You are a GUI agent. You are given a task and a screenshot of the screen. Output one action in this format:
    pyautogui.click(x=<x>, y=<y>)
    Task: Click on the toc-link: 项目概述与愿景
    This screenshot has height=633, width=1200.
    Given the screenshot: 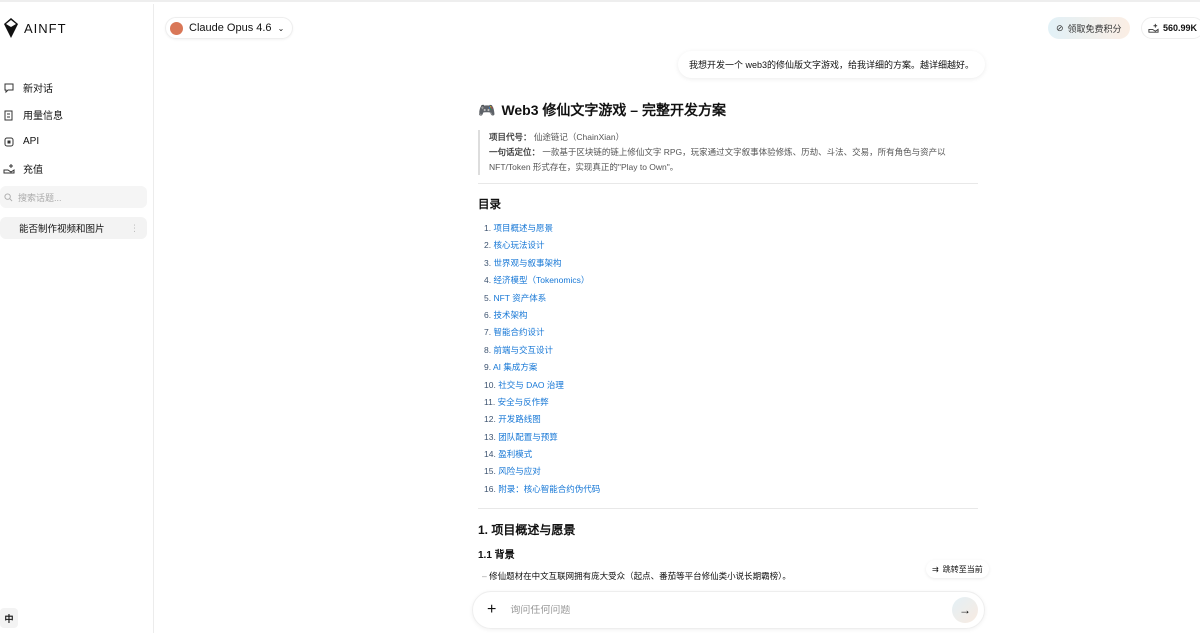 What is the action you would take?
    pyautogui.click(x=523, y=228)
    